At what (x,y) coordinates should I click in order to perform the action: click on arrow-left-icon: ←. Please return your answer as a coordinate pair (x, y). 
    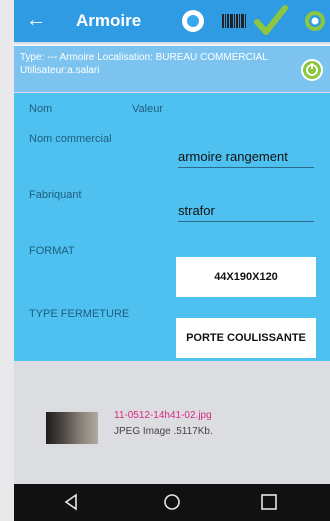
    Looking at the image, I should click on (36, 20).